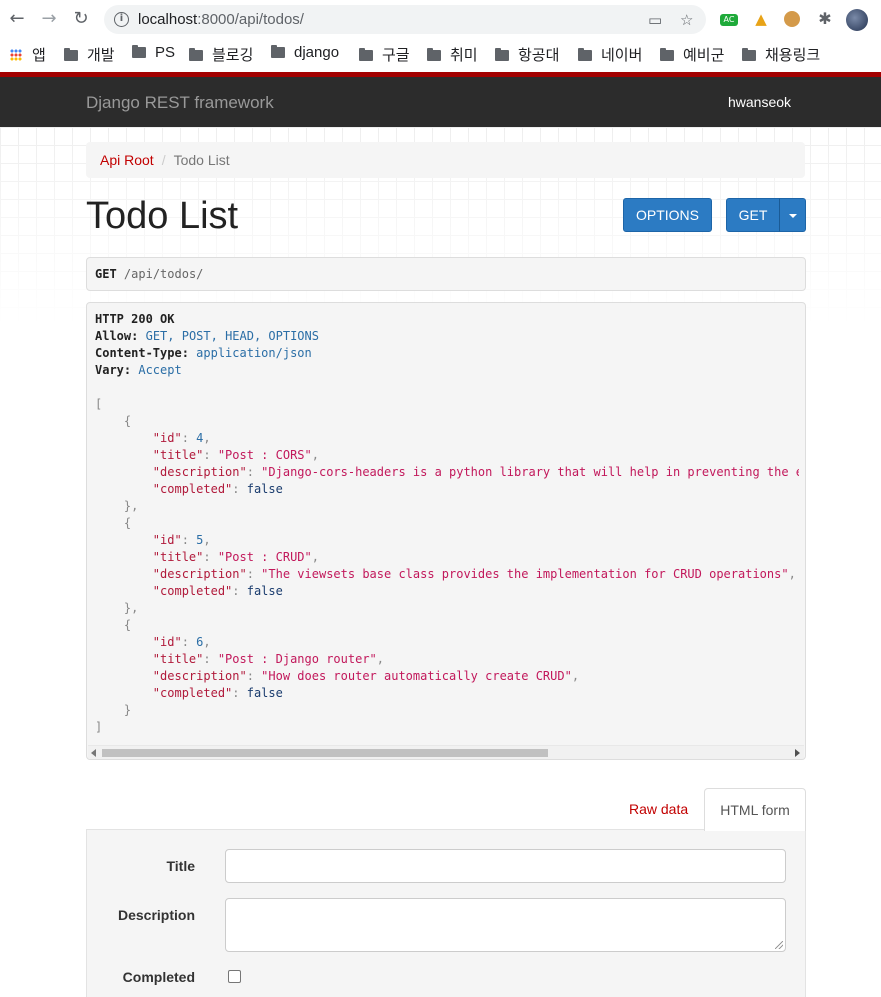  Describe the element at coordinates (49, 19) in the screenshot. I see `forward-arrow-icon: →` at that location.